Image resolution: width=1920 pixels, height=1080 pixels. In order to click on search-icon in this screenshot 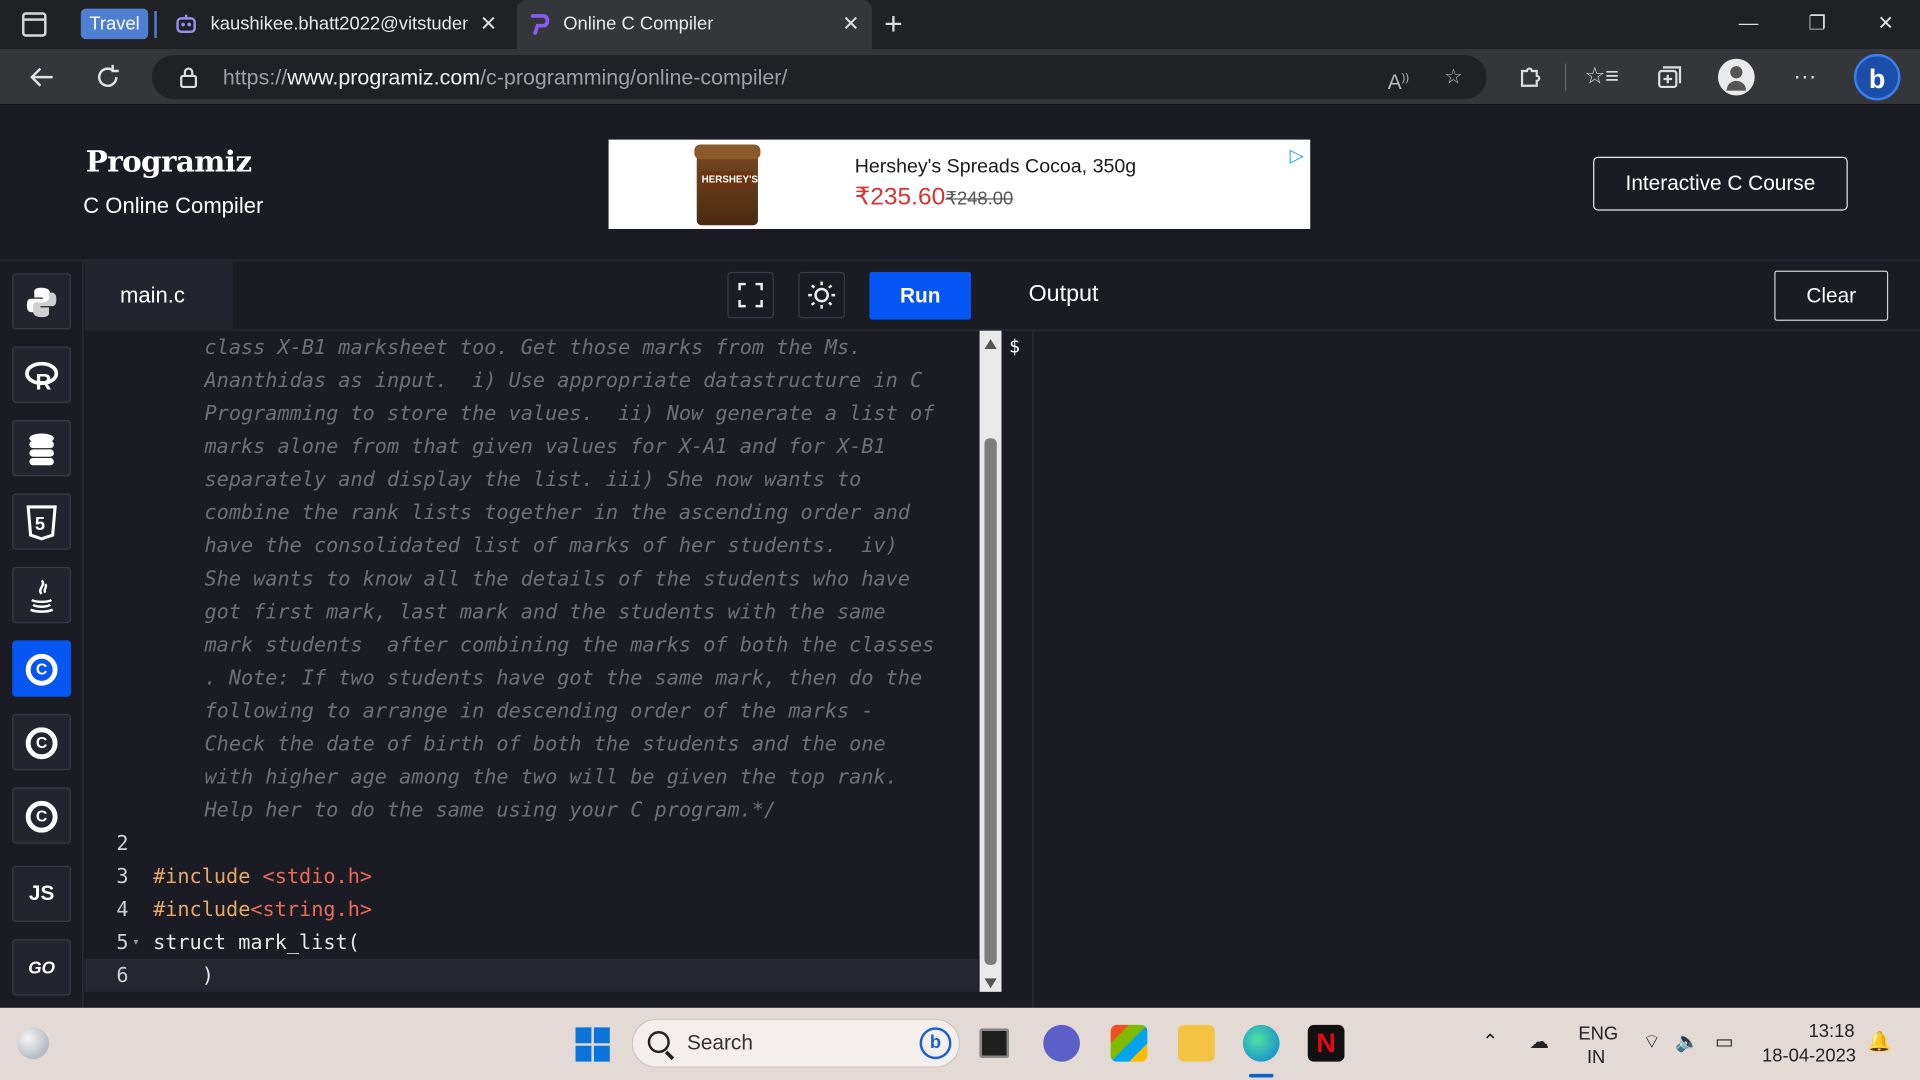, I will do `click(658, 1042)`.